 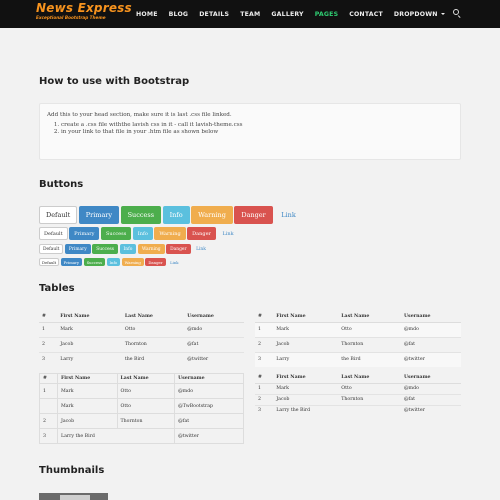 I want to click on brand-title: News Express, so click(x=84, y=8).